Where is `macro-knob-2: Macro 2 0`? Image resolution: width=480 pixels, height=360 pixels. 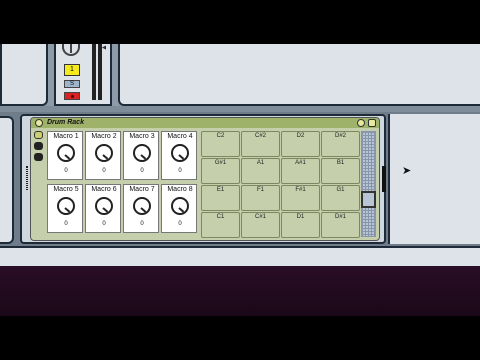
macro-knob-2: Macro 2 0 is located at coordinates (103, 155).